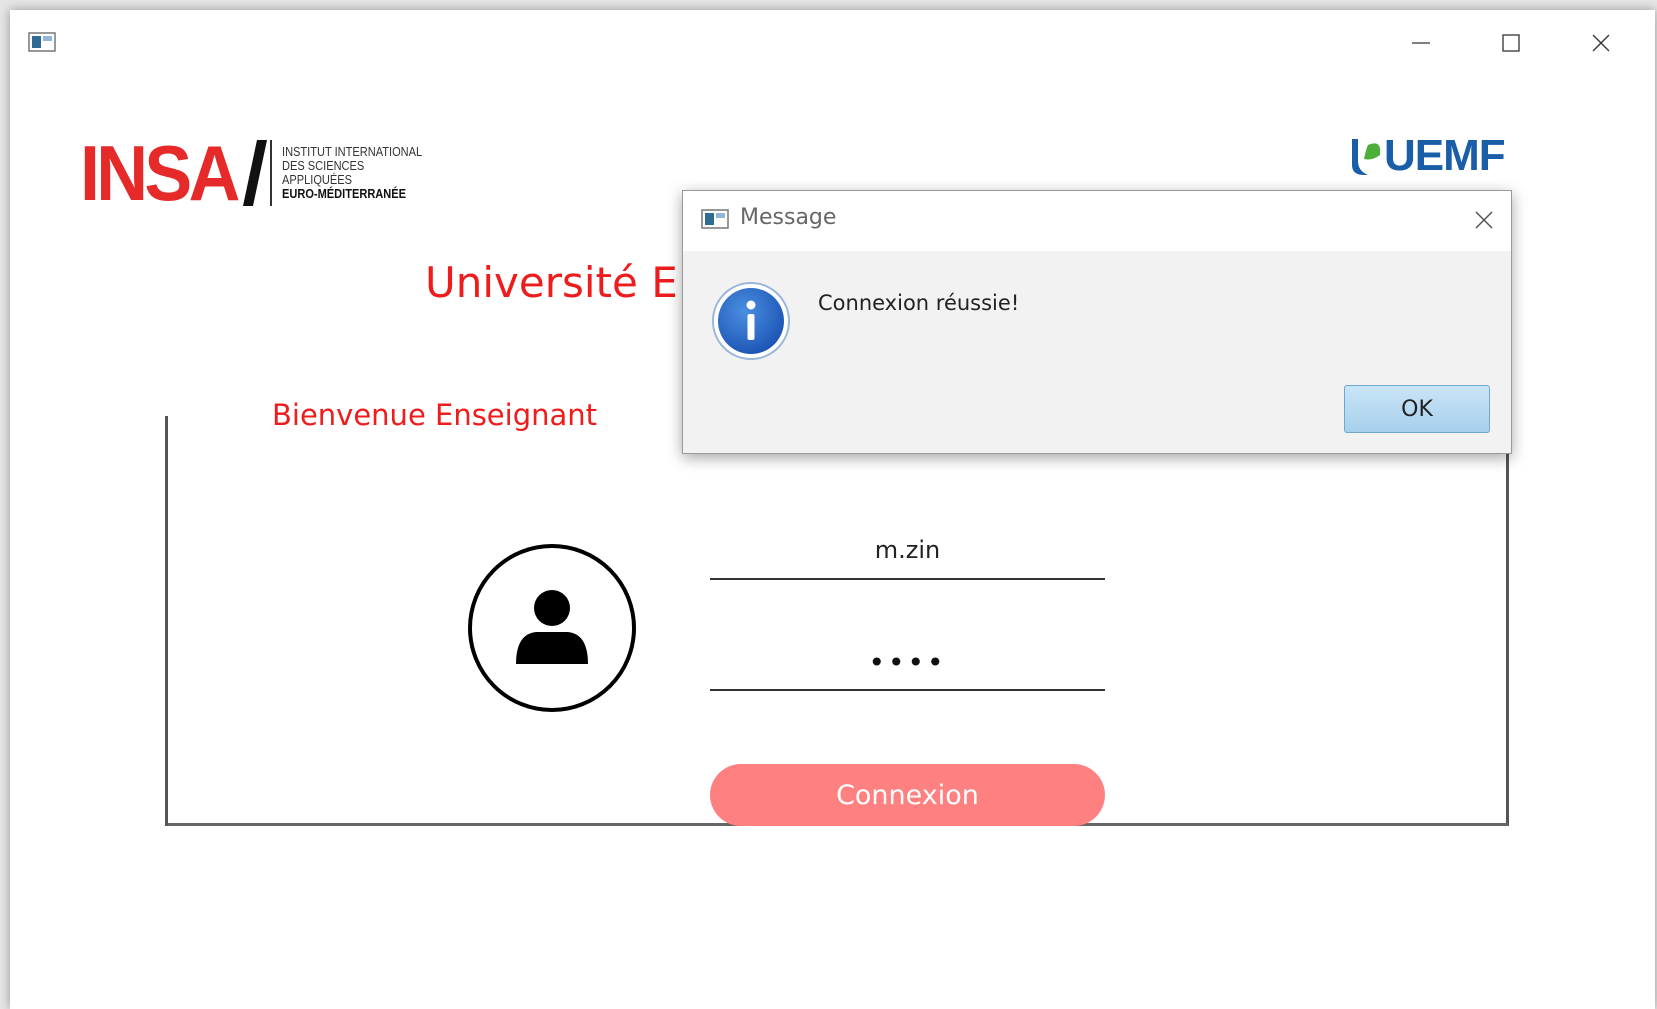  Describe the element at coordinates (551, 282) in the screenshot. I see `page-title: Université E` at that location.